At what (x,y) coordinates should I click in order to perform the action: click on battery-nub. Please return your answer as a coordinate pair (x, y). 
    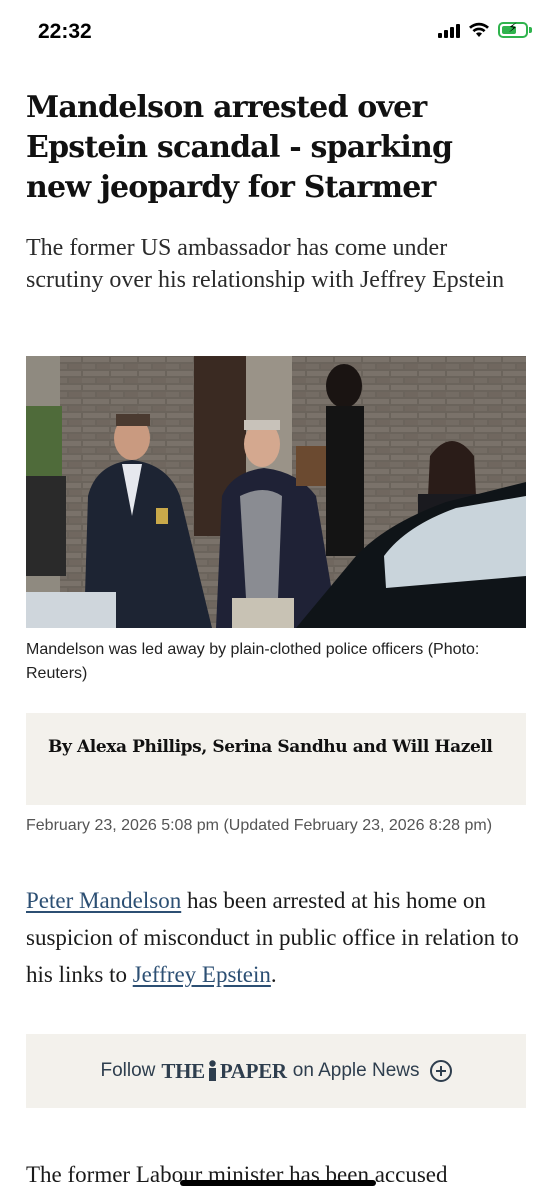
    Looking at the image, I should click on (530, 30).